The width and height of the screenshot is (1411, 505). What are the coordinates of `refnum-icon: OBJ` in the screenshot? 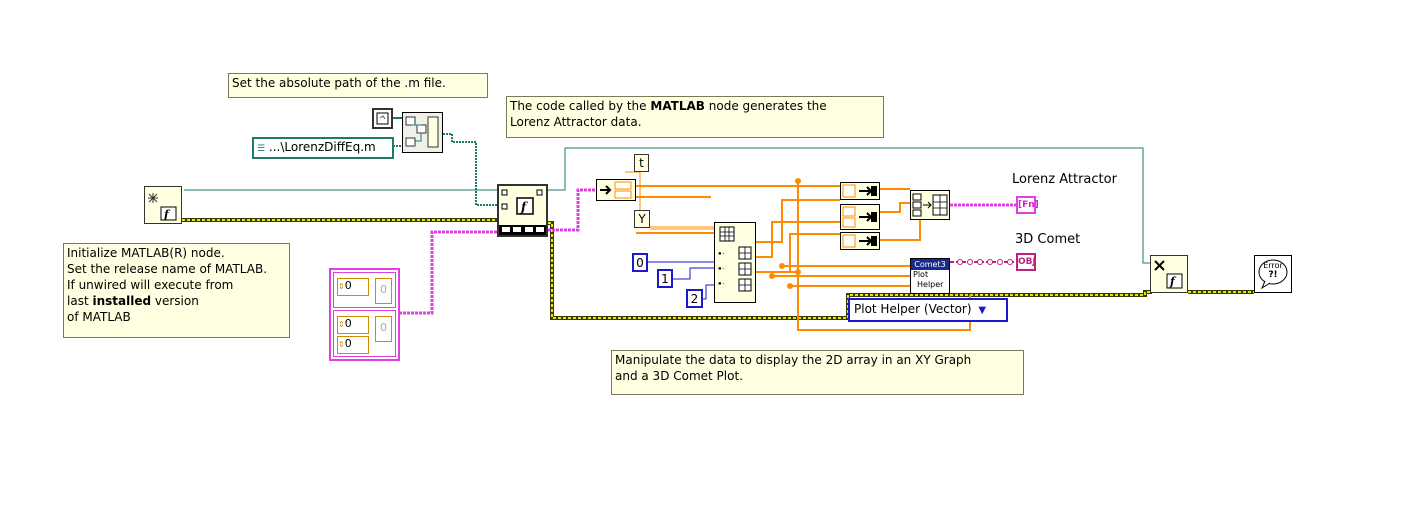 It's located at (1027, 262).